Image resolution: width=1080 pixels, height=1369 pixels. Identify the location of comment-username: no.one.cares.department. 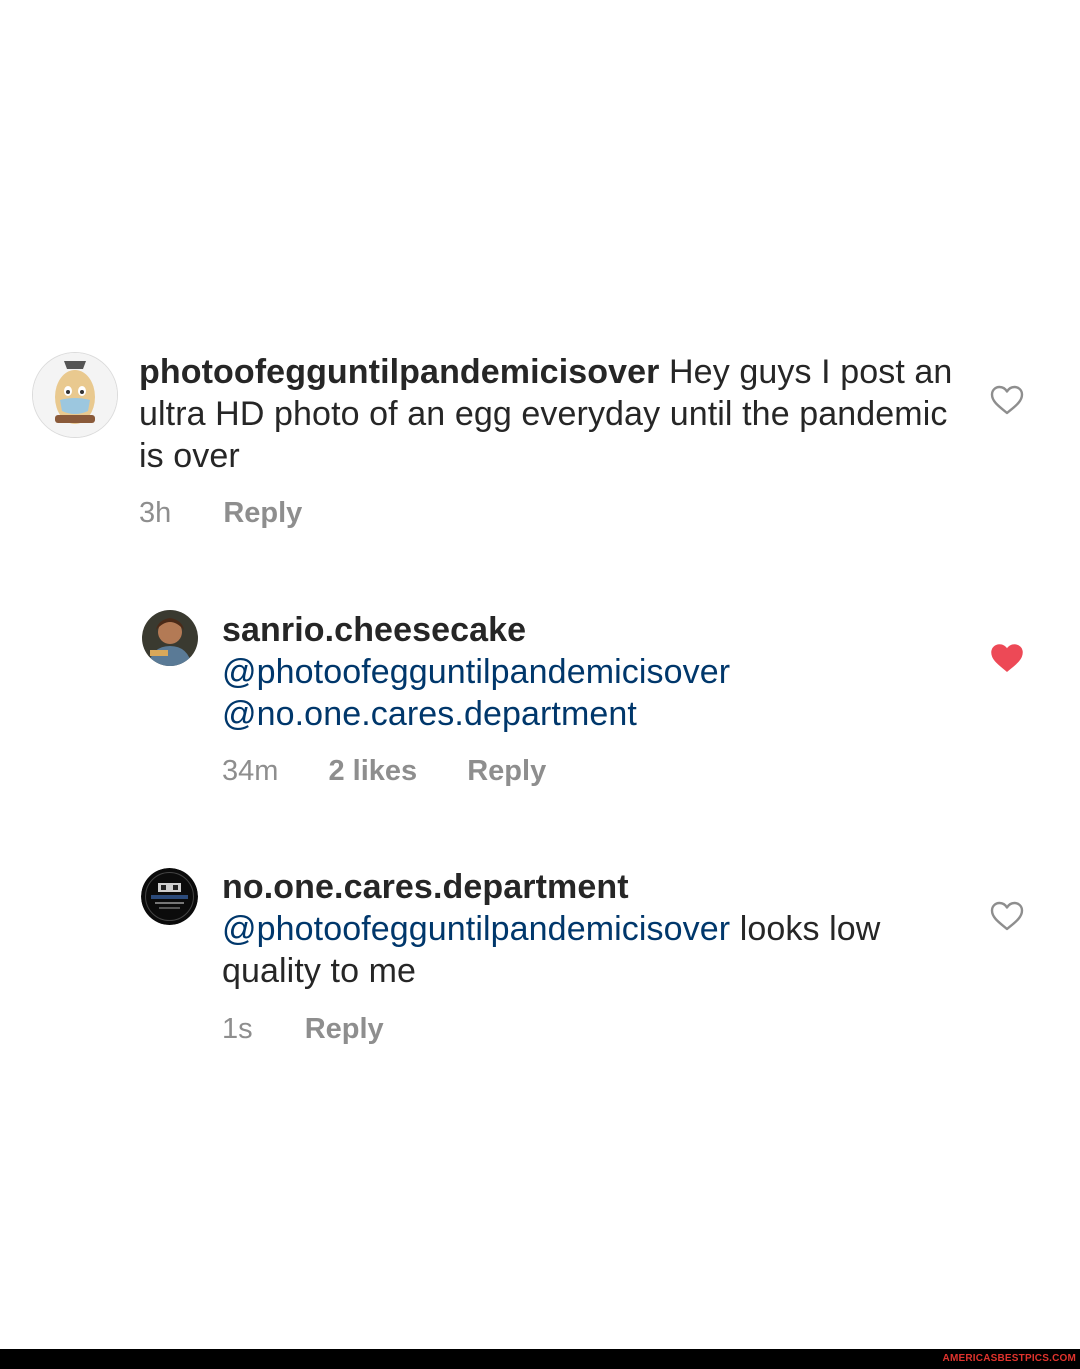
(582, 887).